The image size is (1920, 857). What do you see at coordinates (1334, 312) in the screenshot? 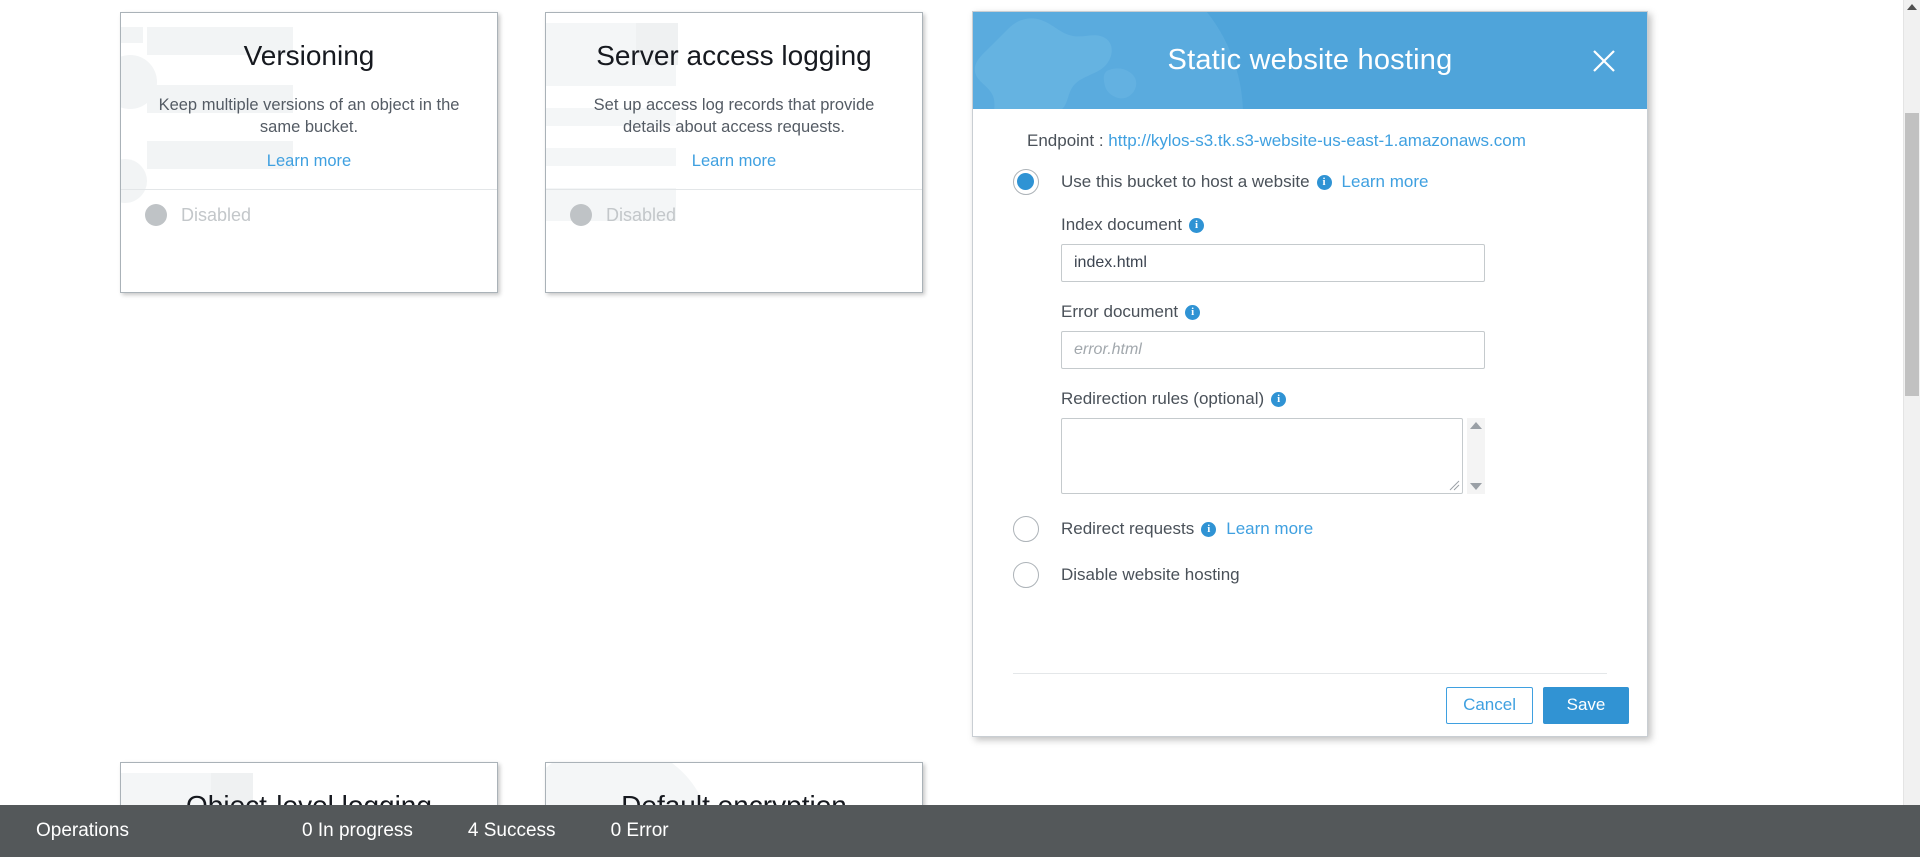
I see `error-document-label: Error document i` at bounding box center [1334, 312].